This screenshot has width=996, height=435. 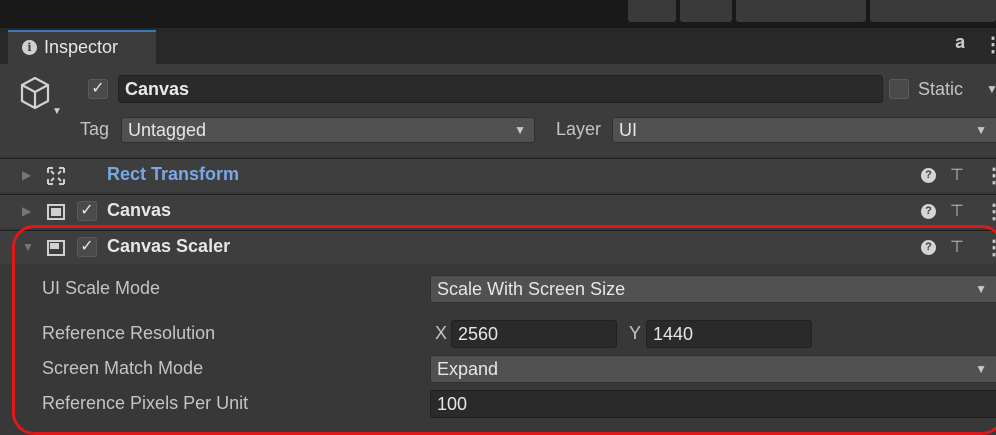 I want to click on component-title: Canvas, so click(x=139, y=210).